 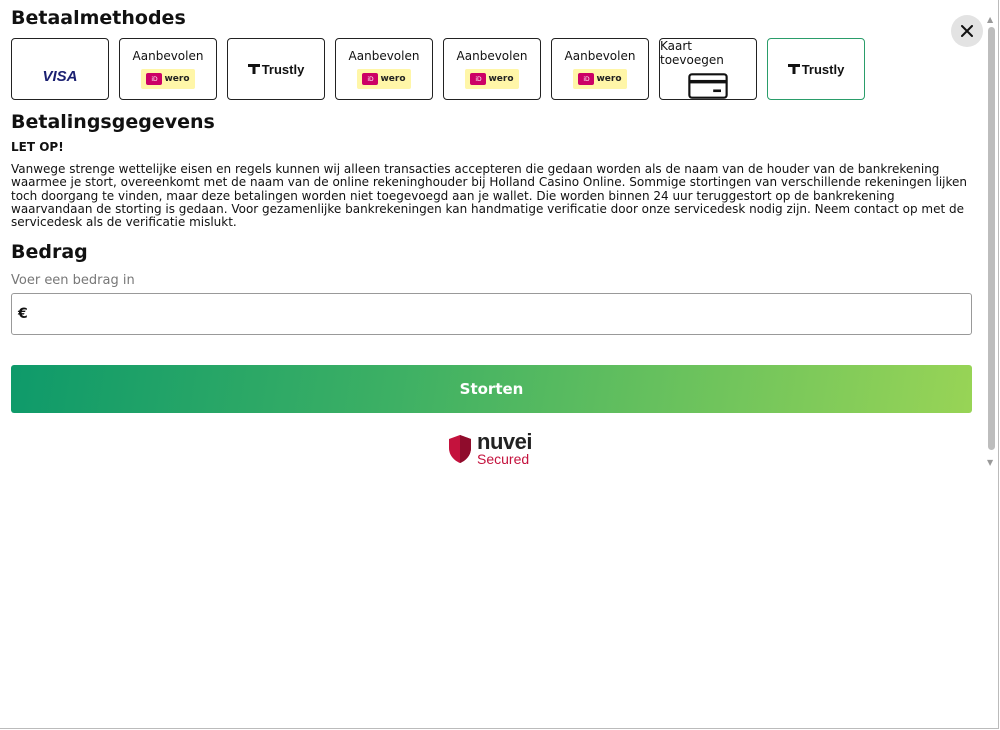 I want to click on method-trustly-1: Trustly, so click(x=276, y=69).